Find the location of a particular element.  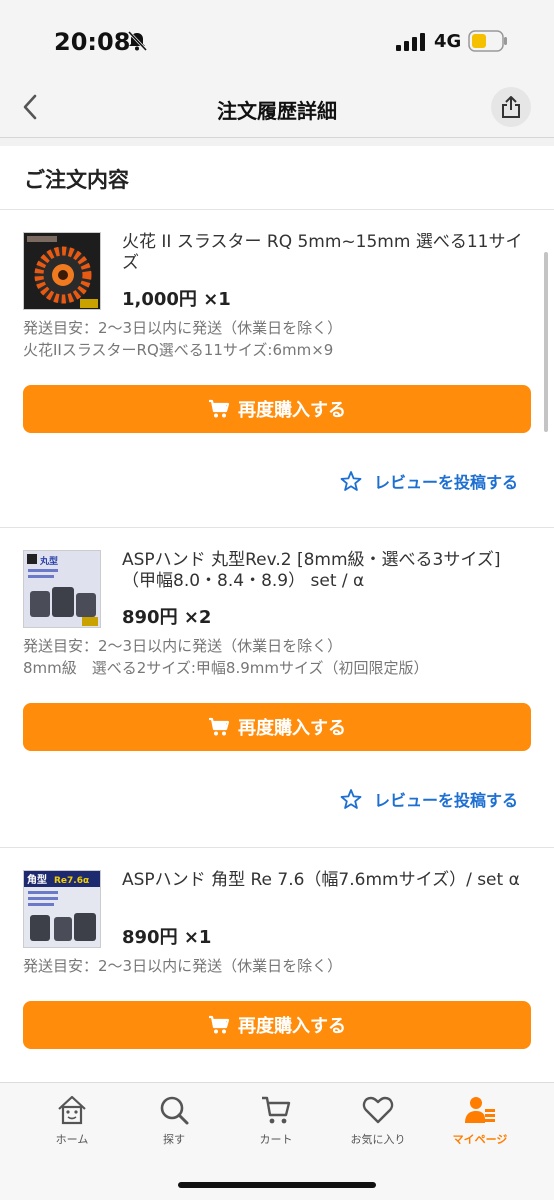

navigation-bar: 注文履歴詳細 is located at coordinates (277, 109).